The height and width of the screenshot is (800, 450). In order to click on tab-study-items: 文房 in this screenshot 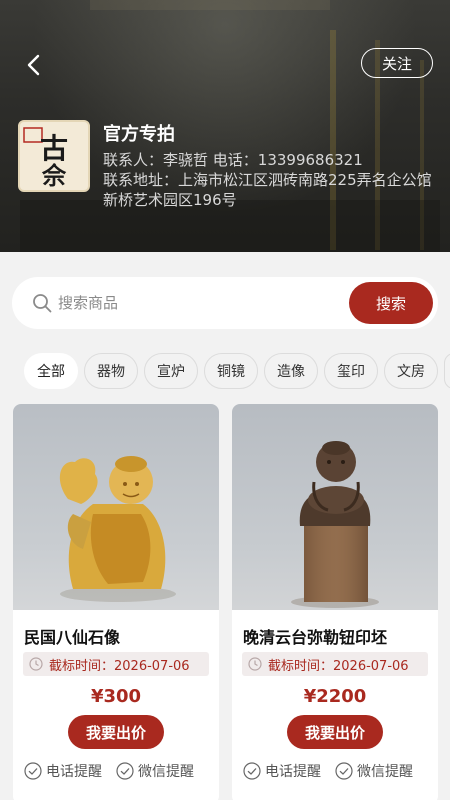, I will do `click(411, 371)`.